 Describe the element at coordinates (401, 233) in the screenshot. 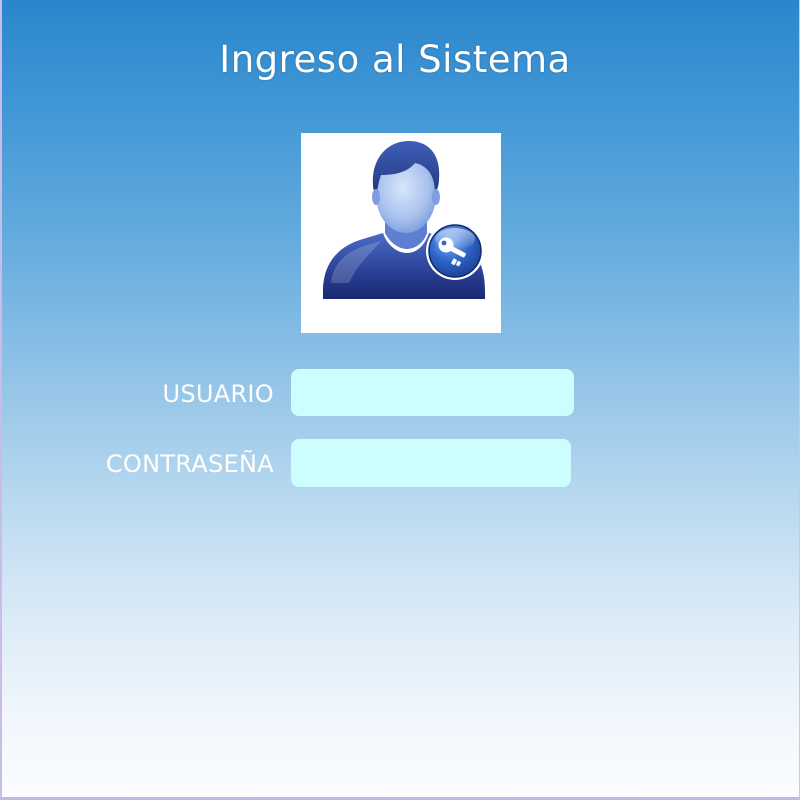

I see `user-key-icon` at that location.